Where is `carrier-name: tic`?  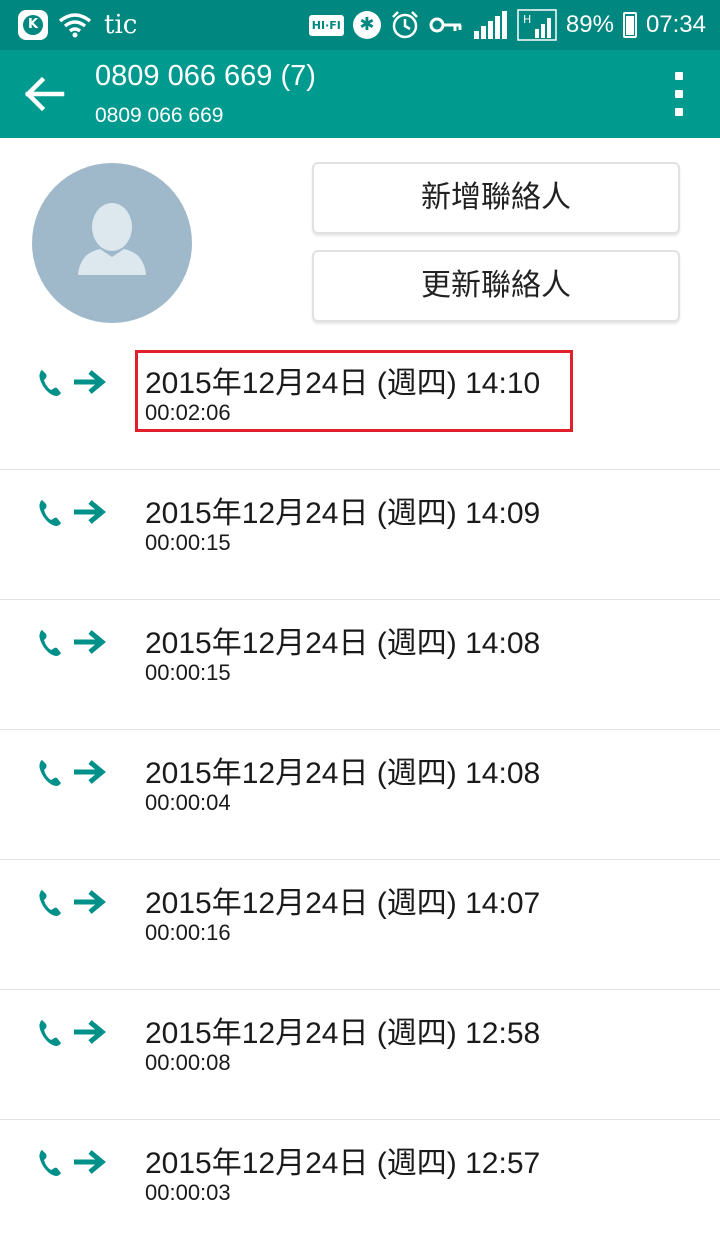 carrier-name: tic is located at coordinates (121, 25).